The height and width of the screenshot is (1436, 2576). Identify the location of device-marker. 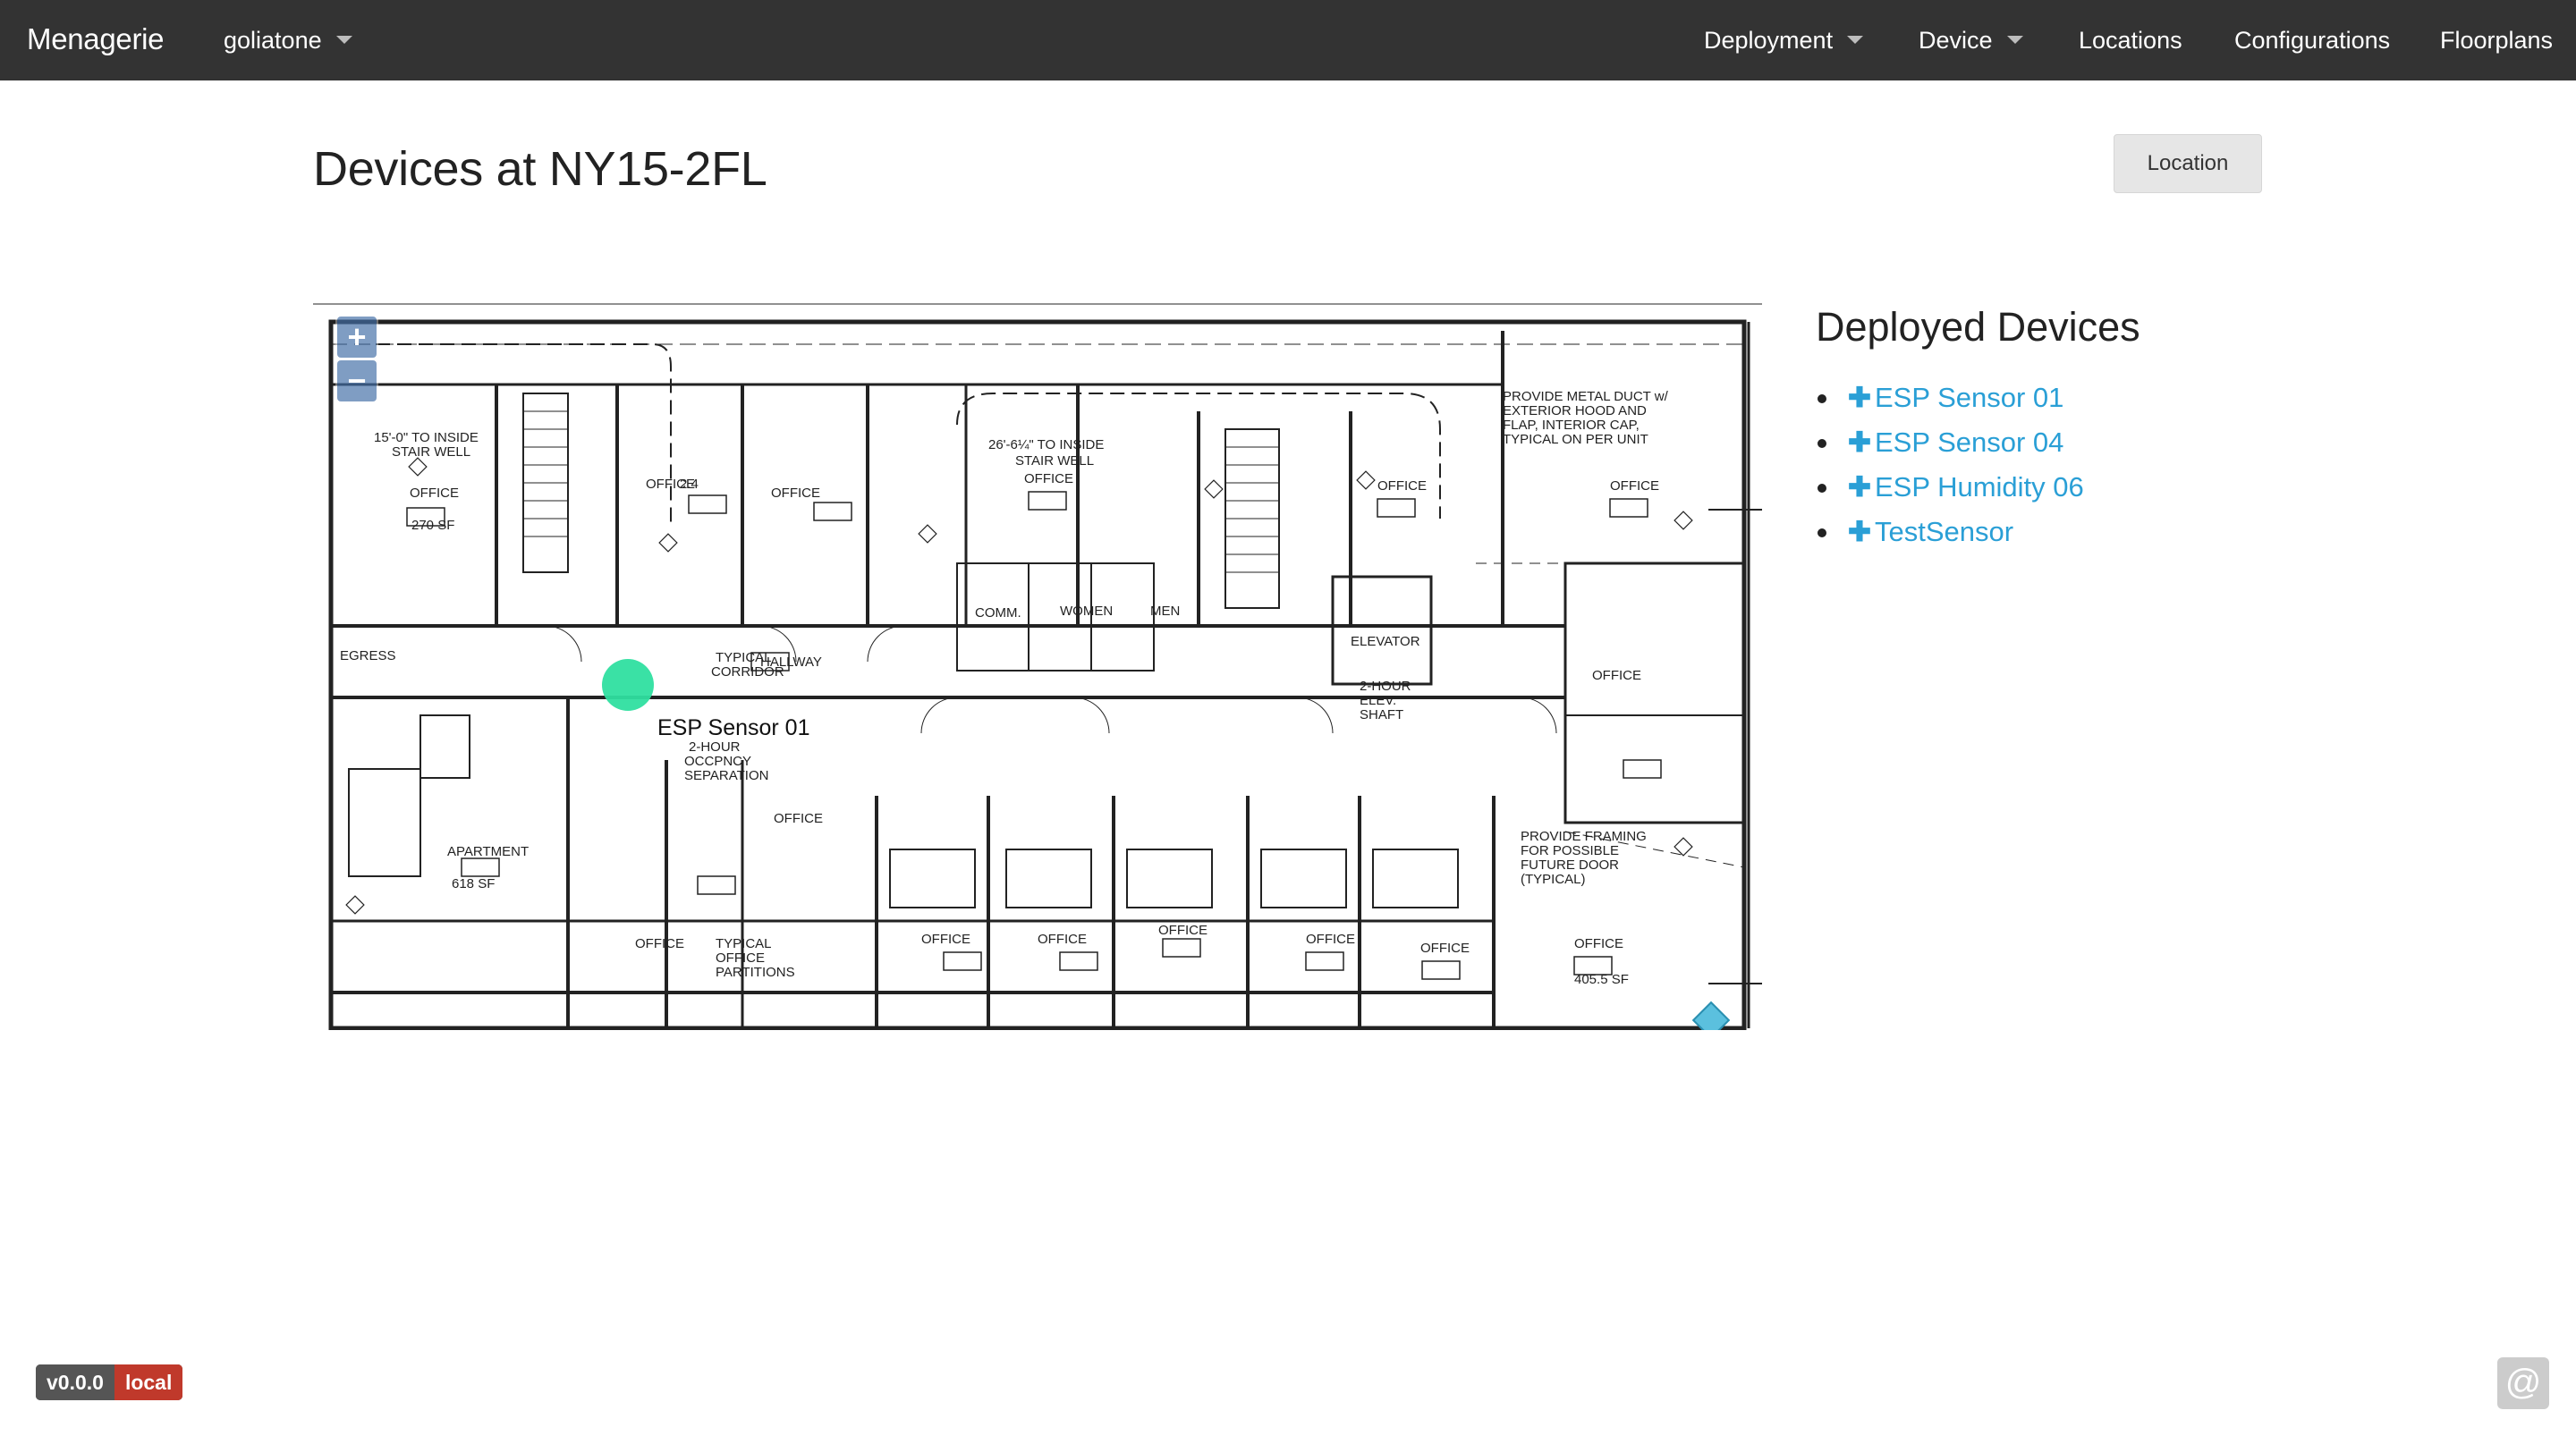
(628, 685).